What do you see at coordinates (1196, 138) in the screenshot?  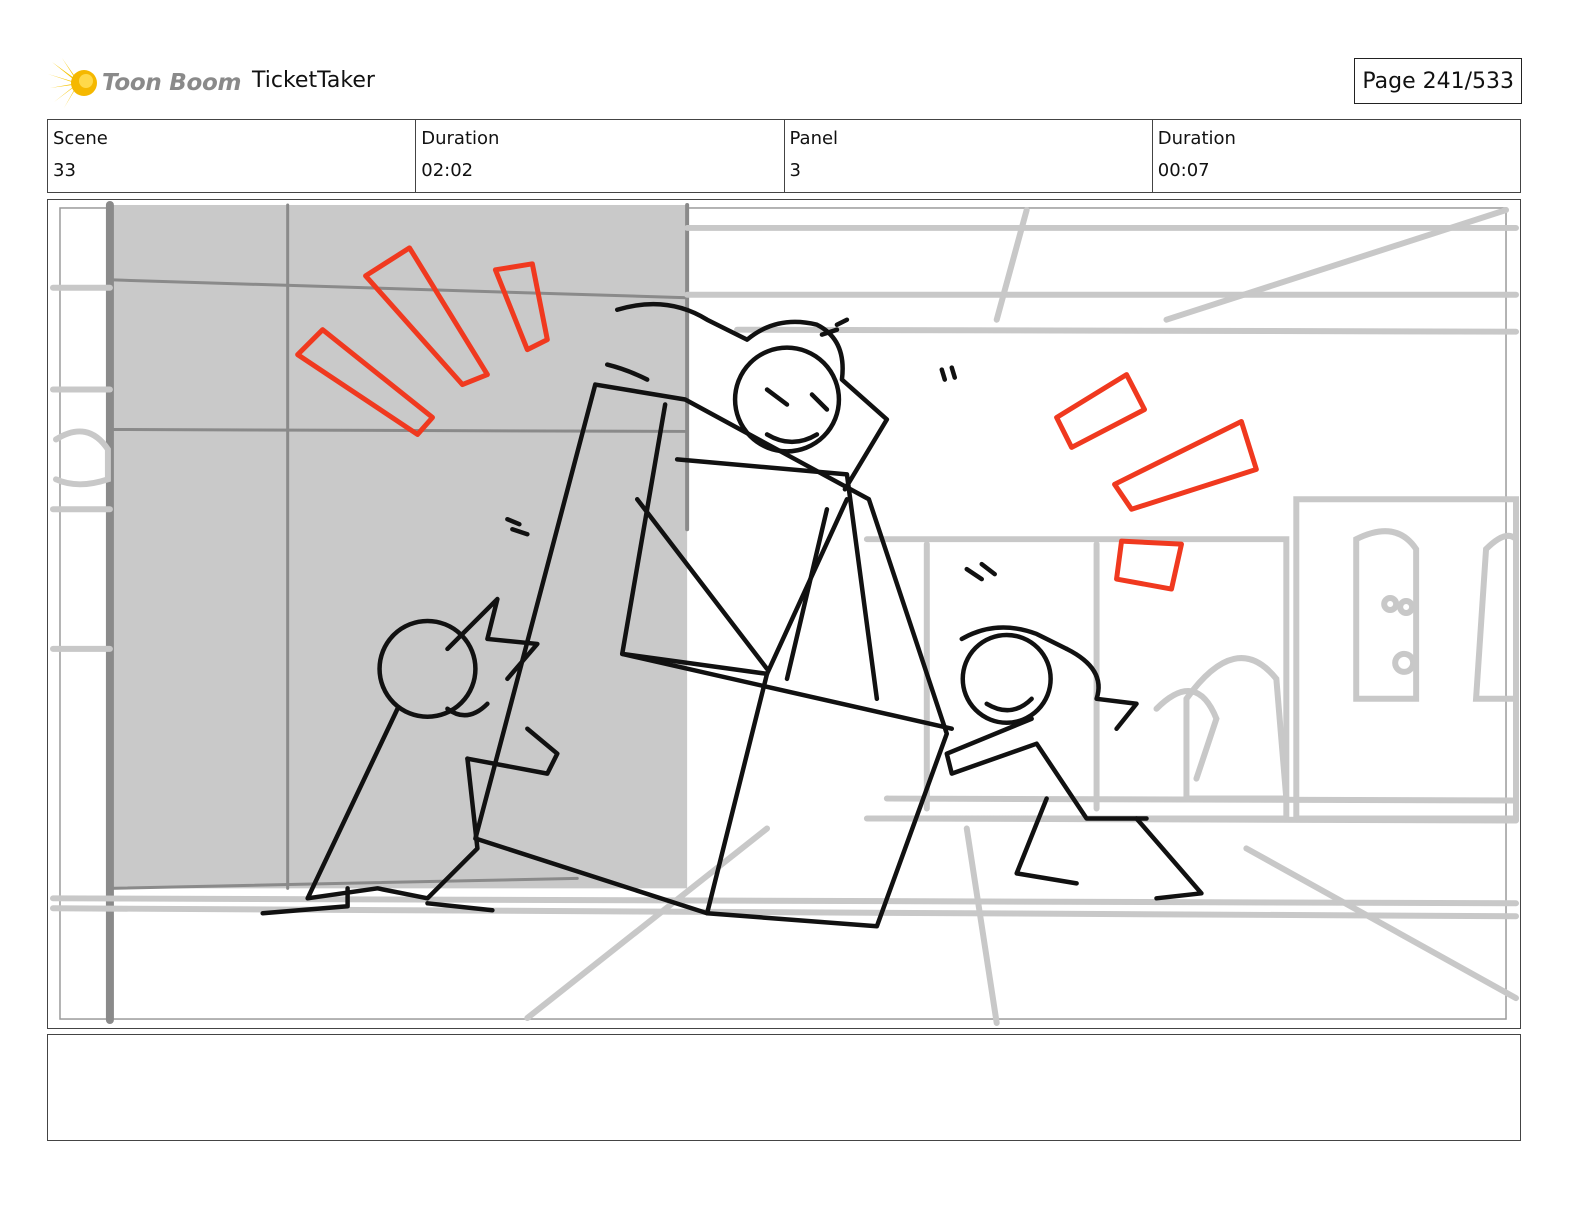 I see `panel-duration-label: Duration` at bounding box center [1196, 138].